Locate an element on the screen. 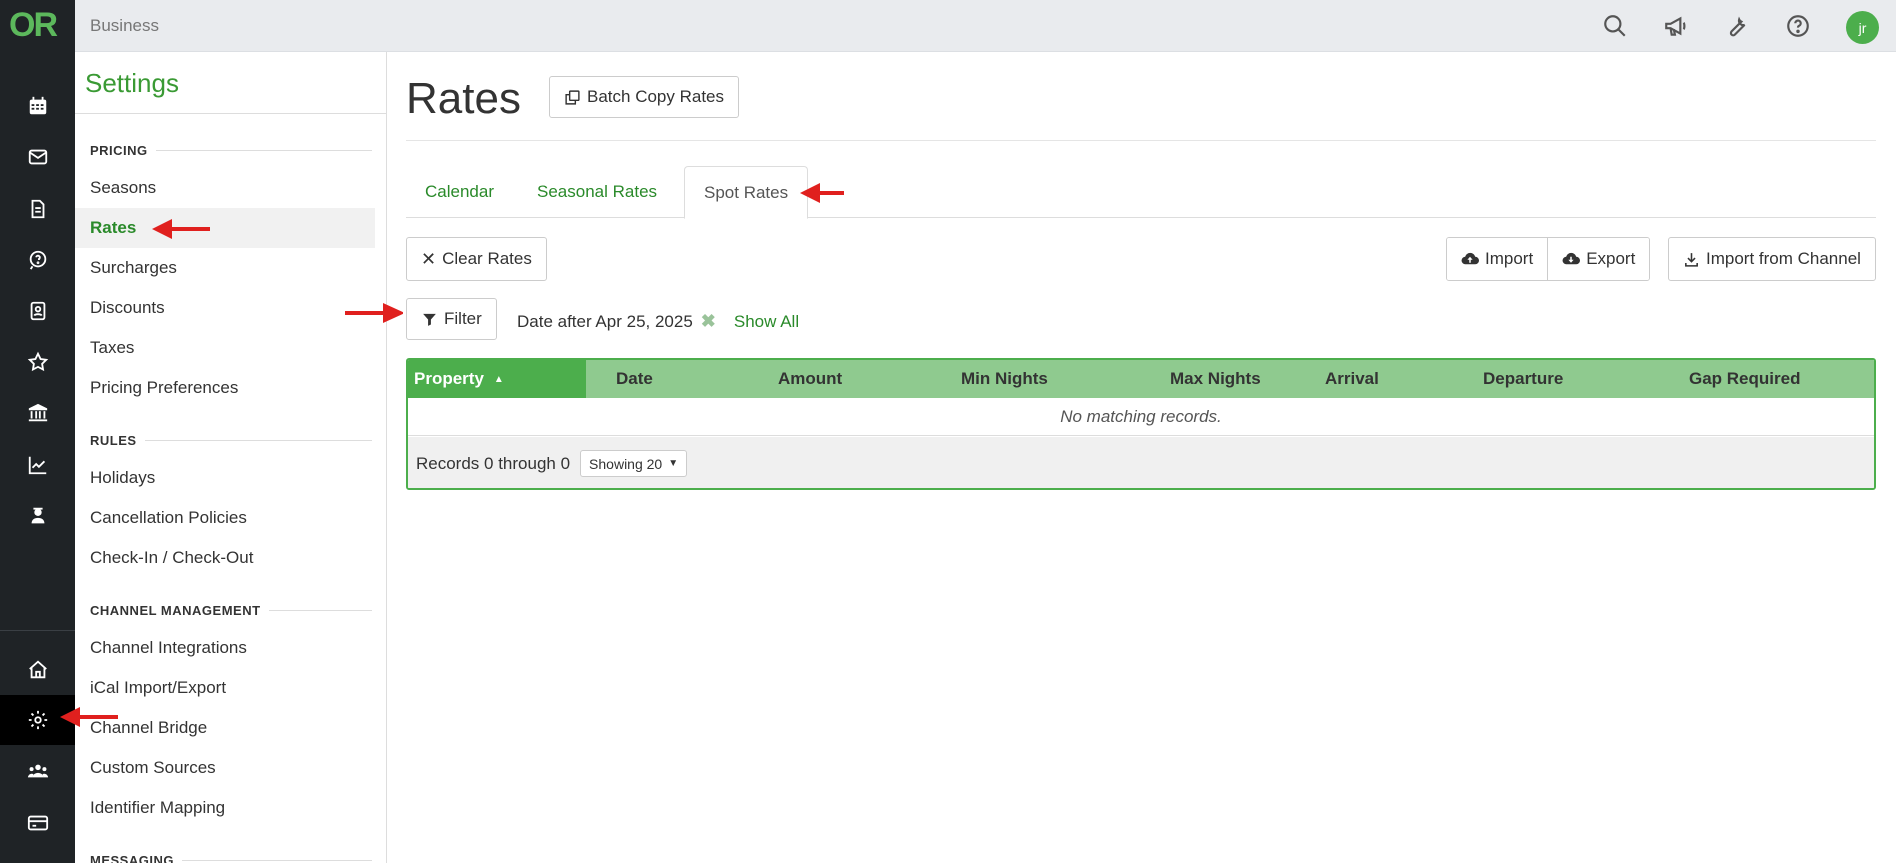 The image size is (1896, 863). sidebar-item-custom-sources: Custom Sources is located at coordinates (225, 768).